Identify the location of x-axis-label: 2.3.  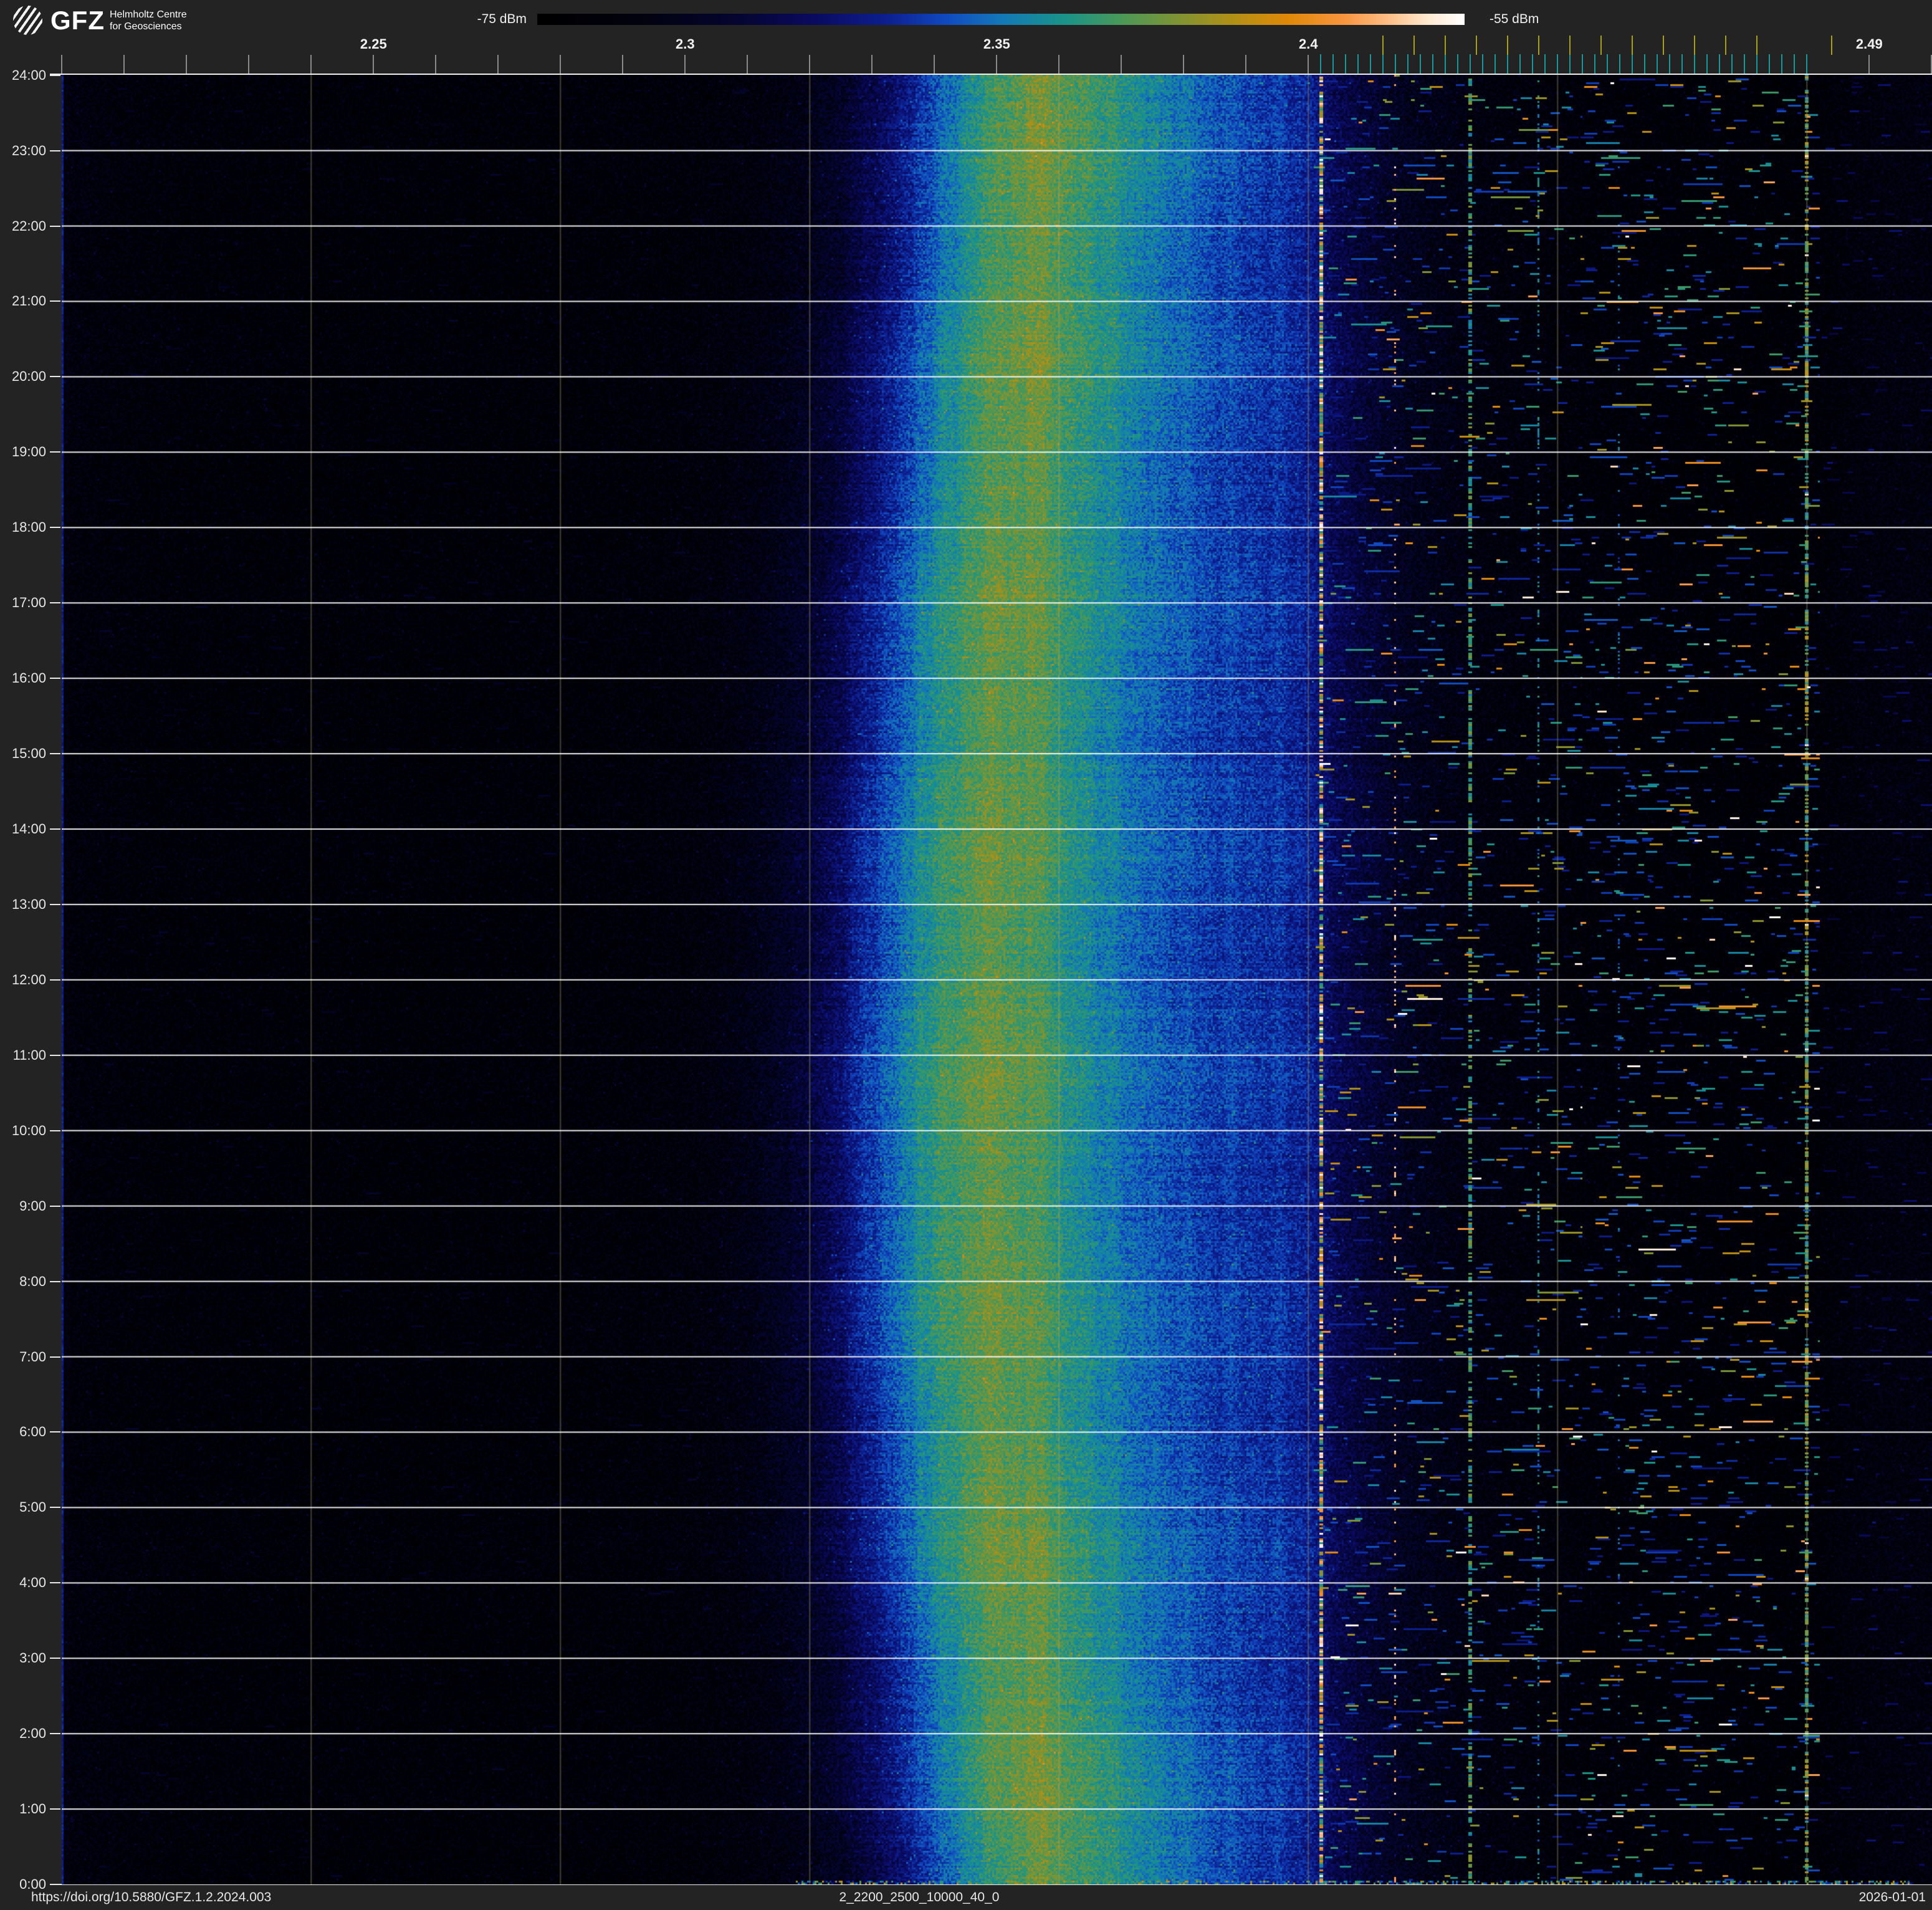
(685, 44).